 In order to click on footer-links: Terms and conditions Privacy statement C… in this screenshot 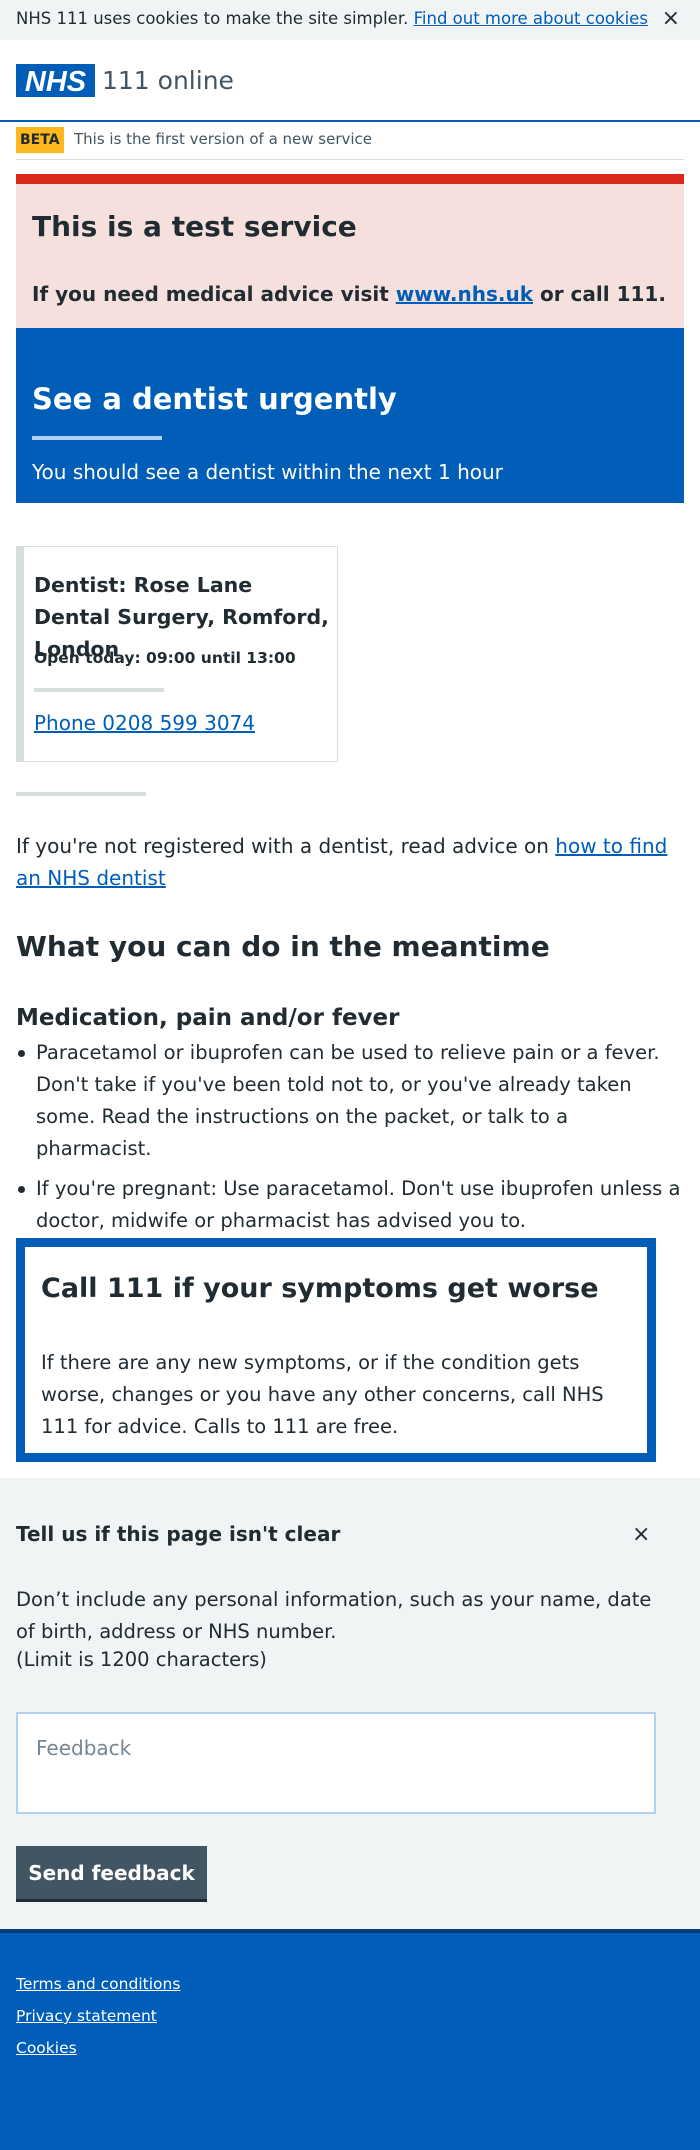, I will do `click(98, 2021)`.